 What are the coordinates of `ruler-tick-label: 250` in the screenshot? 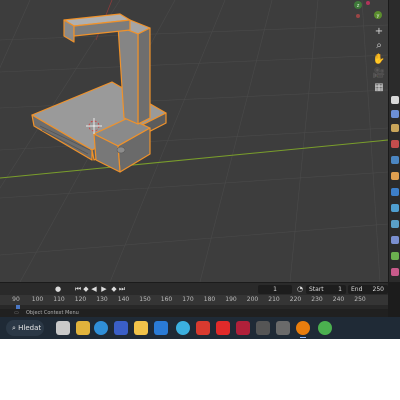 It's located at (360, 299).